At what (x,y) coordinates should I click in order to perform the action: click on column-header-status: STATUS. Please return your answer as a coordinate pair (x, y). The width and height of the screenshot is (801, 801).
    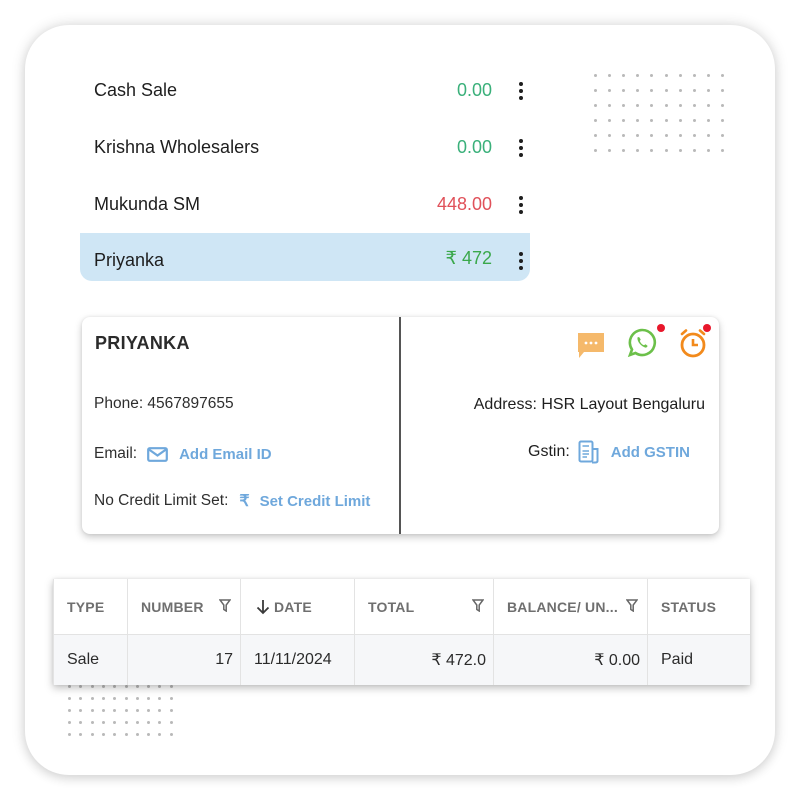
    Looking at the image, I should click on (698, 606).